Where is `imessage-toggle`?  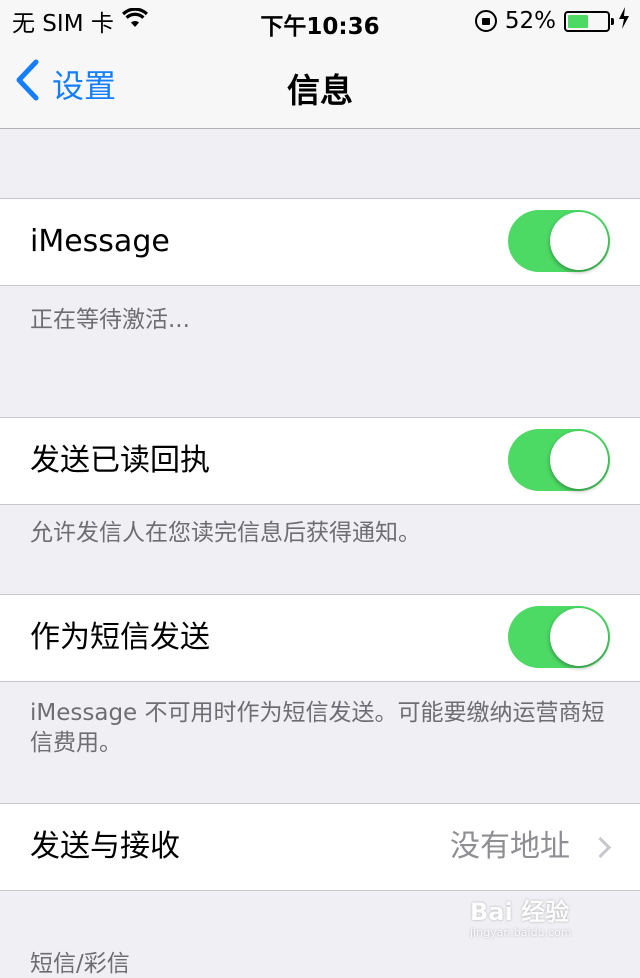 imessage-toggle is located at coordinates (559, 241).